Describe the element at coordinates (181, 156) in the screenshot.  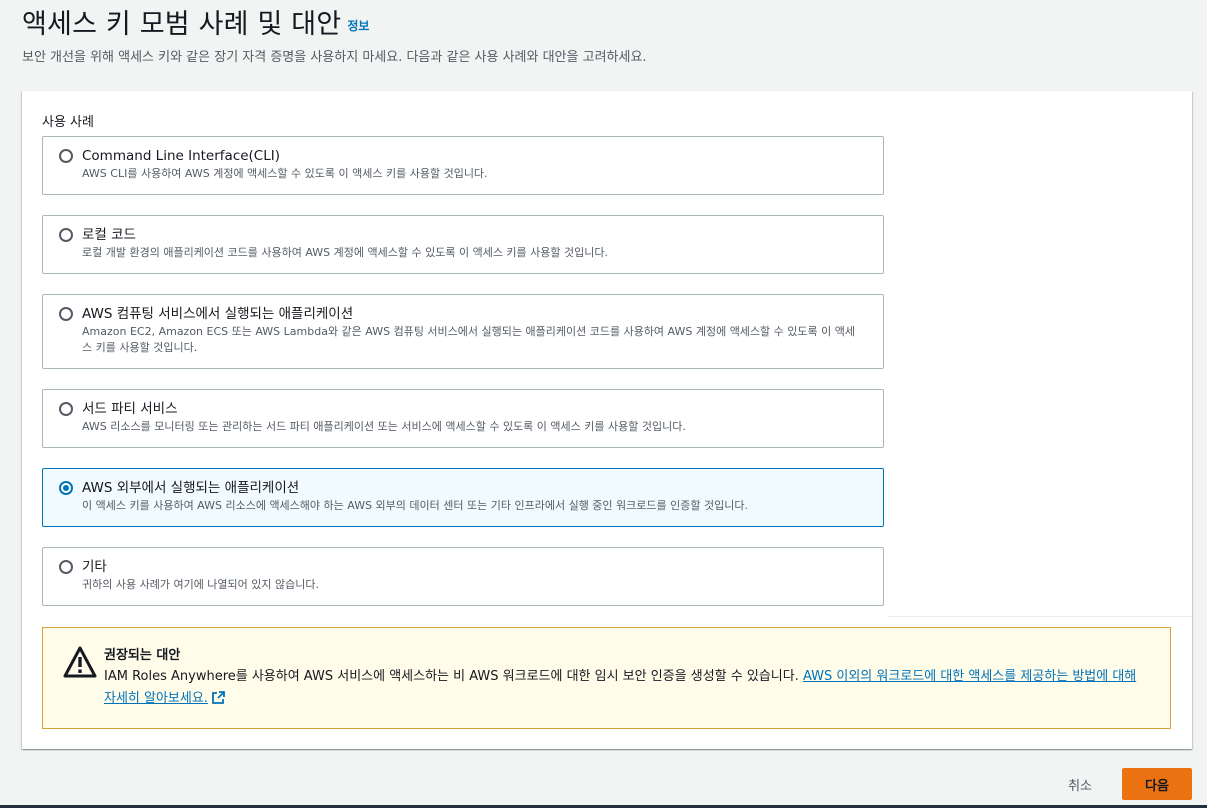
I see `tile-title: Command Line Interface(CLI)` at that location.